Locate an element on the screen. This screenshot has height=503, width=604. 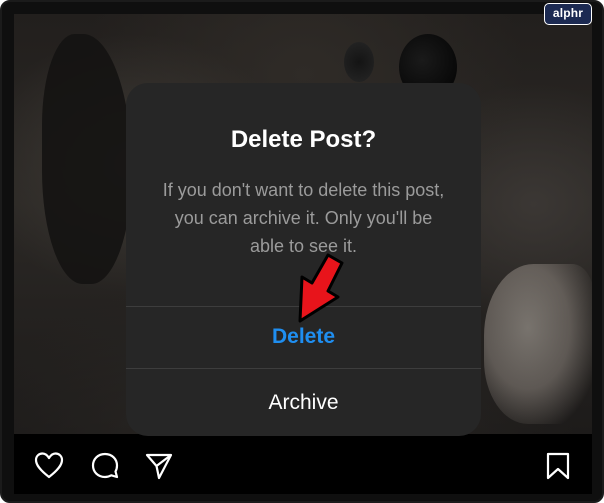
dialog-title: Delete Post? is located at coordinates (303, 139).